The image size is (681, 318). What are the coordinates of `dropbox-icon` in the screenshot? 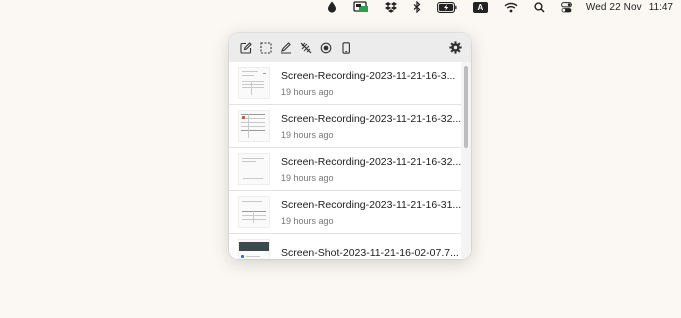 It's located at (390, 7).